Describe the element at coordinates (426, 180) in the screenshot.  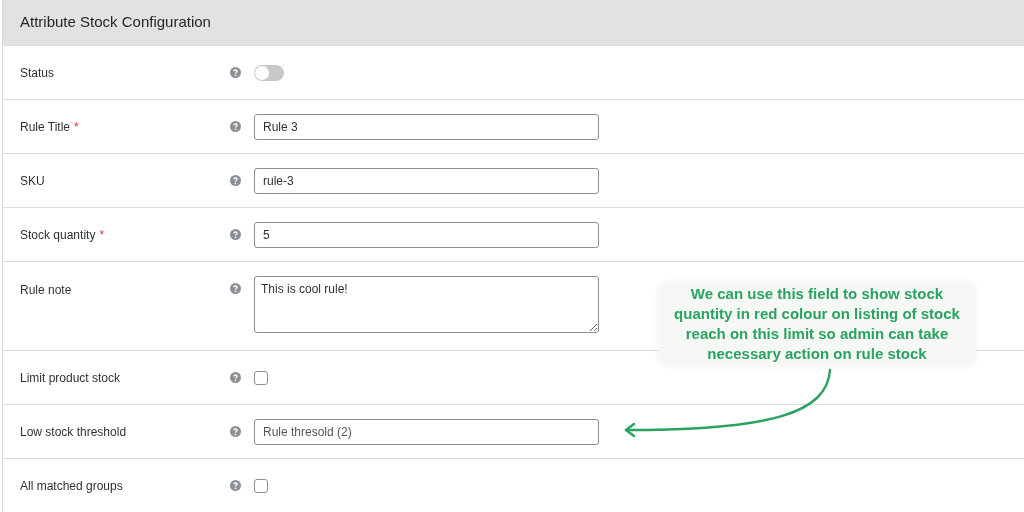
I see `text-field: rule-3` at that location.